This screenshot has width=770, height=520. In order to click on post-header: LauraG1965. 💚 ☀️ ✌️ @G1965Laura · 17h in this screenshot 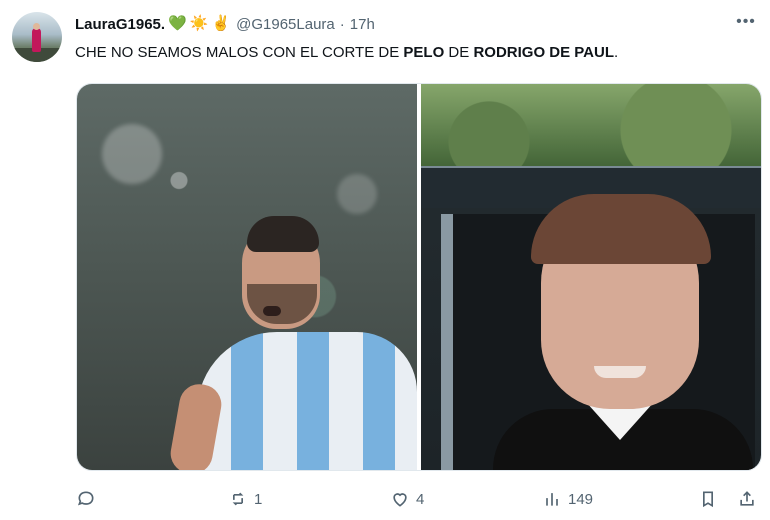, I will do `click(416, 24)`.